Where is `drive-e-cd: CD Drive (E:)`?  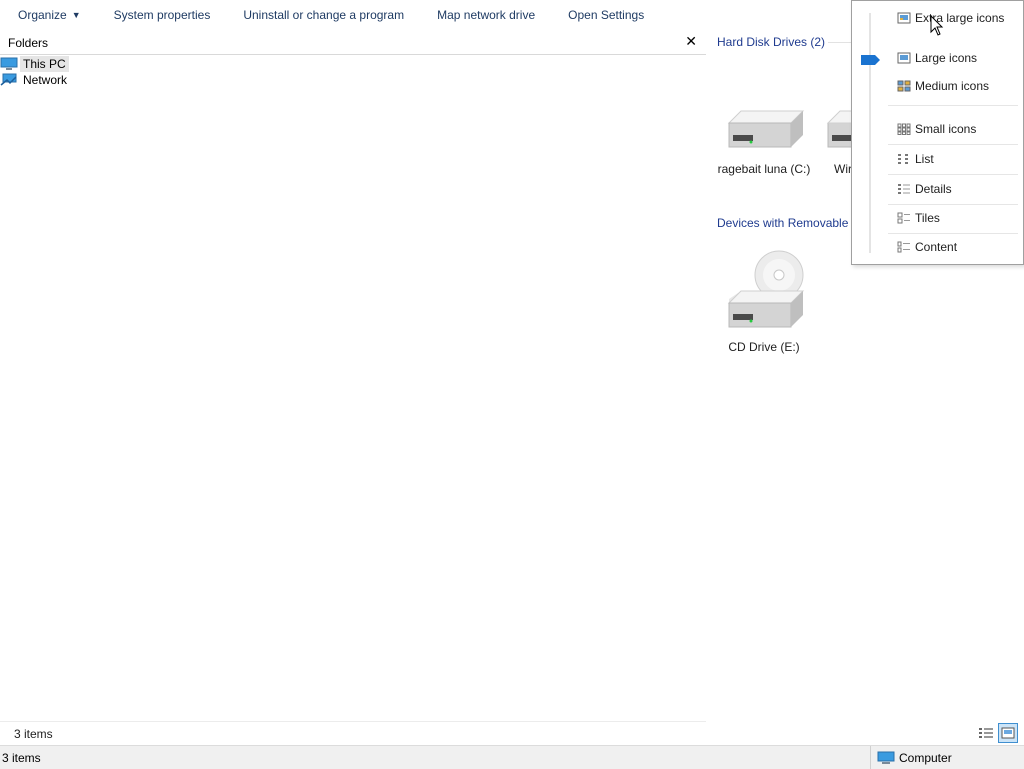
drive-e-cd: CD Drive (E:) is located at coordinates (764, 300).